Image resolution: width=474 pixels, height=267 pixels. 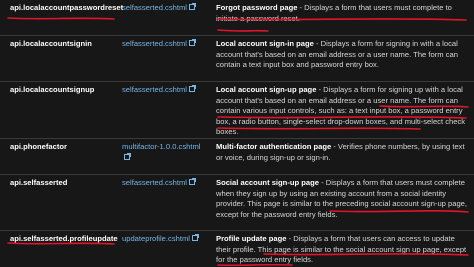 I want to click on page-id: api.localaccountsignup, so click(x=52, y=89).